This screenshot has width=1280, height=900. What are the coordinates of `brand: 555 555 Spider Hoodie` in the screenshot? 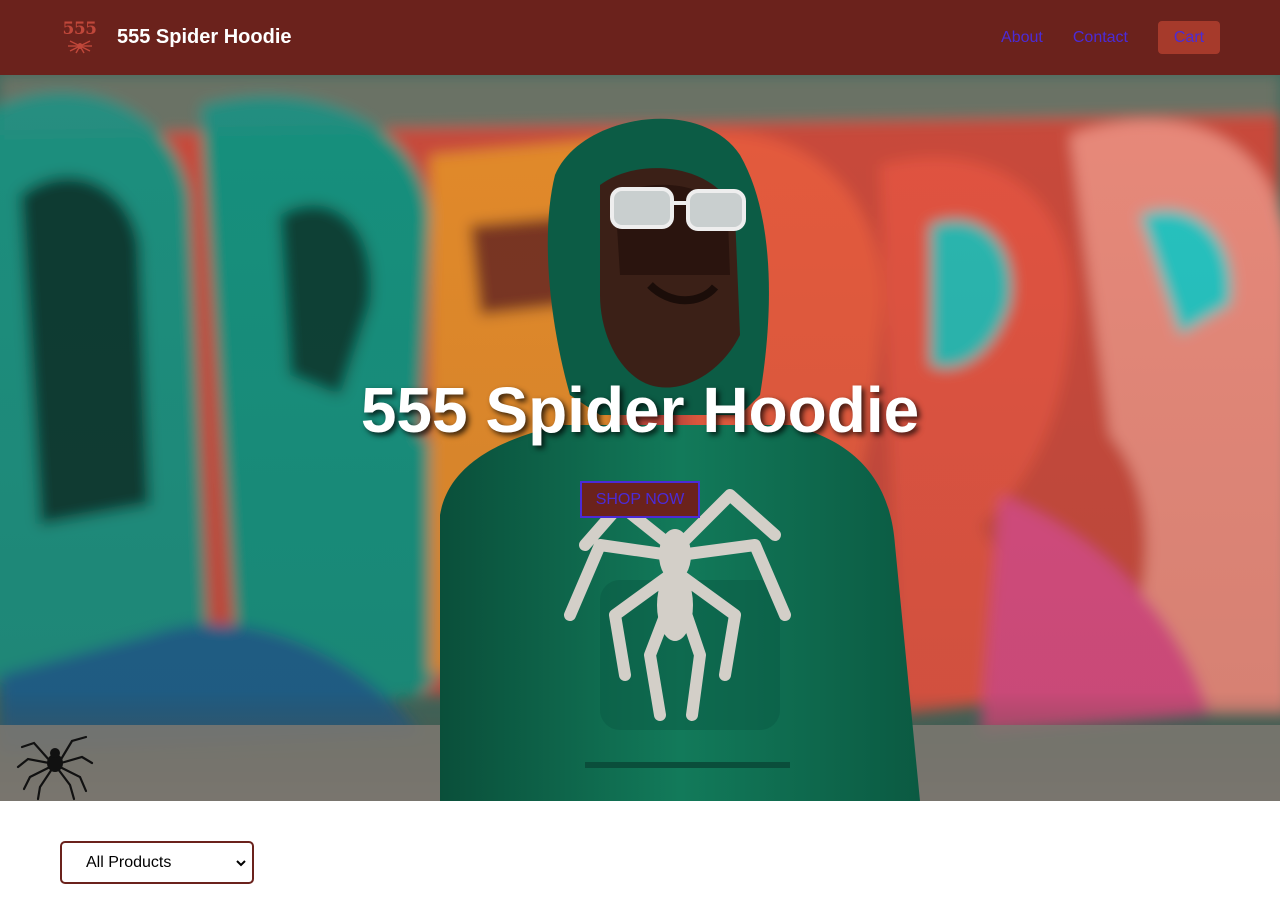 It's located at (176, 37).